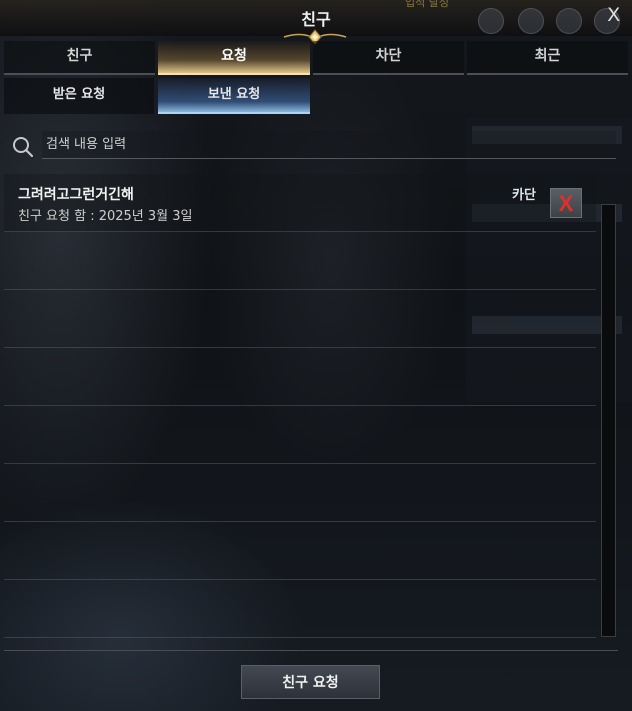 Image resolution: width=632 pixels, height=711 pixels. I want to click on tab-requests: 요청, so click(234, 58).